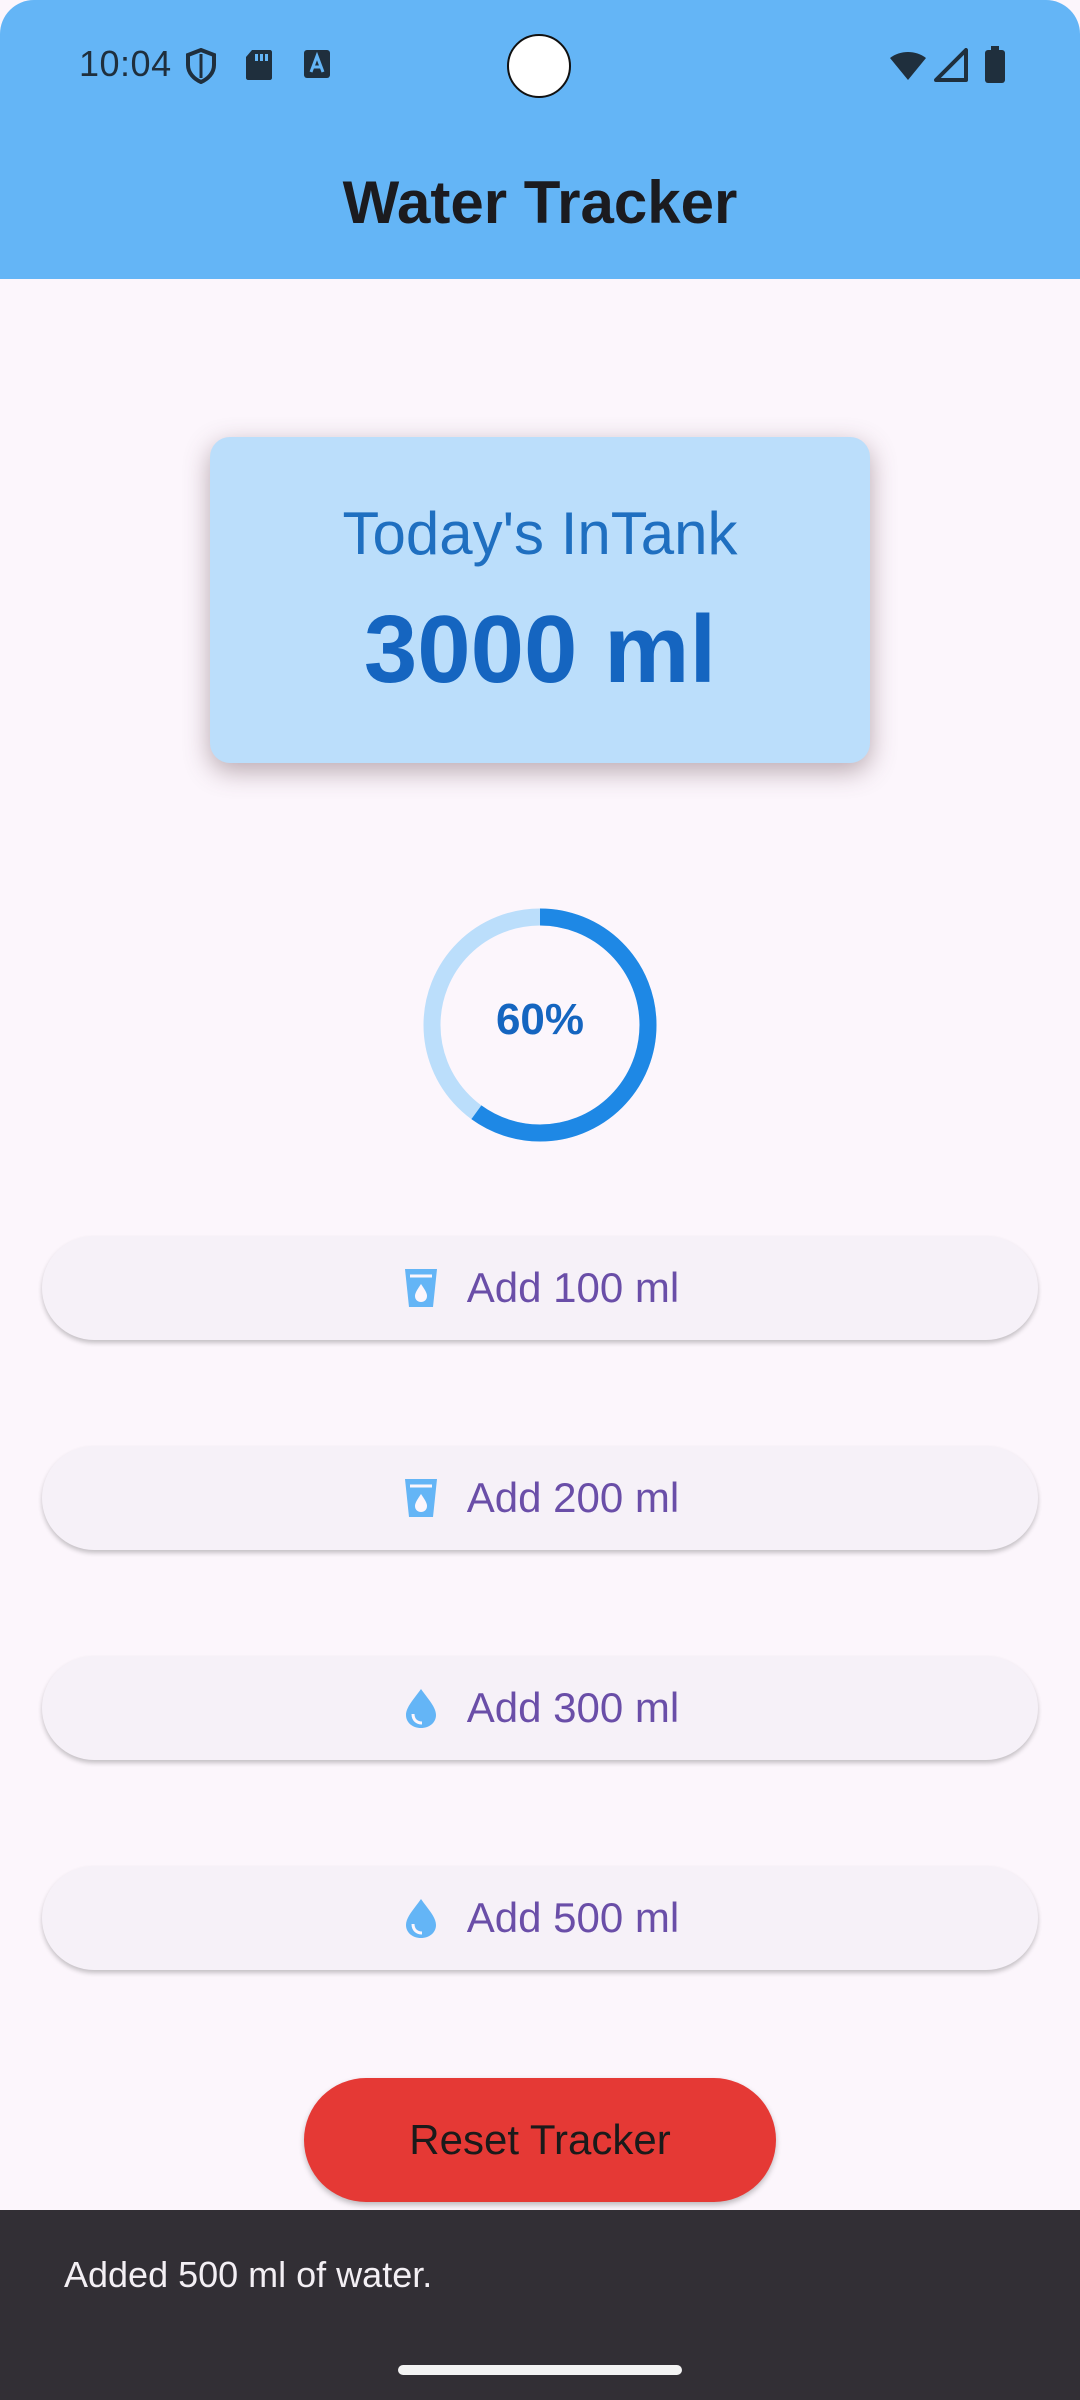  I want to click on shield-icon, so click(201, 68).